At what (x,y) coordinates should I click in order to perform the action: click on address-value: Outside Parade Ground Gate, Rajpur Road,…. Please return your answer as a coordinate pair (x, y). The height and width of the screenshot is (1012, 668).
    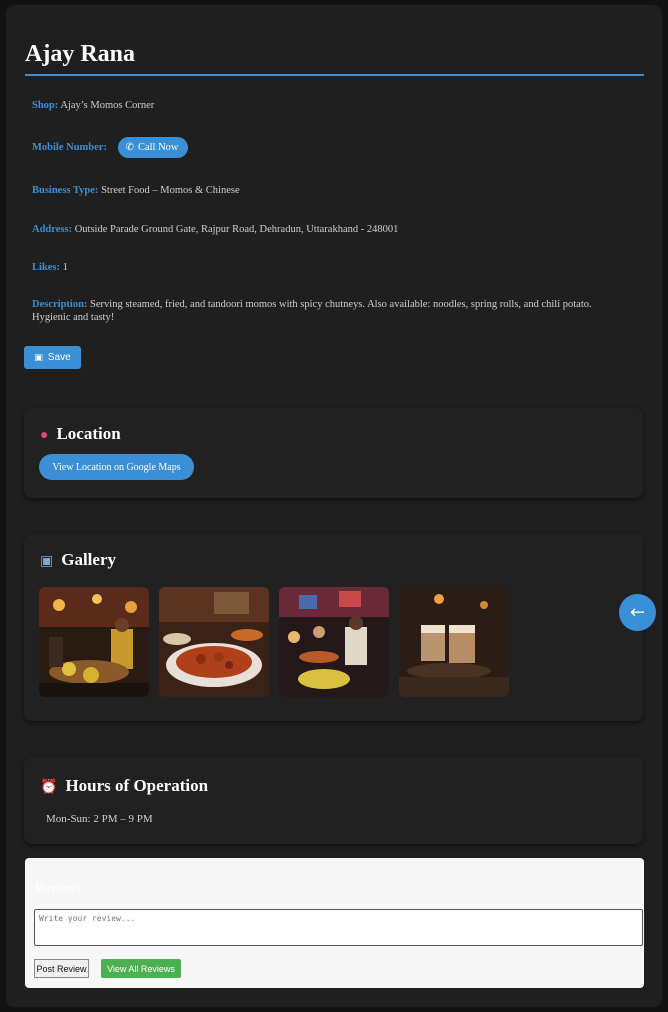
    Looking at the image, I should click on (236, 229).